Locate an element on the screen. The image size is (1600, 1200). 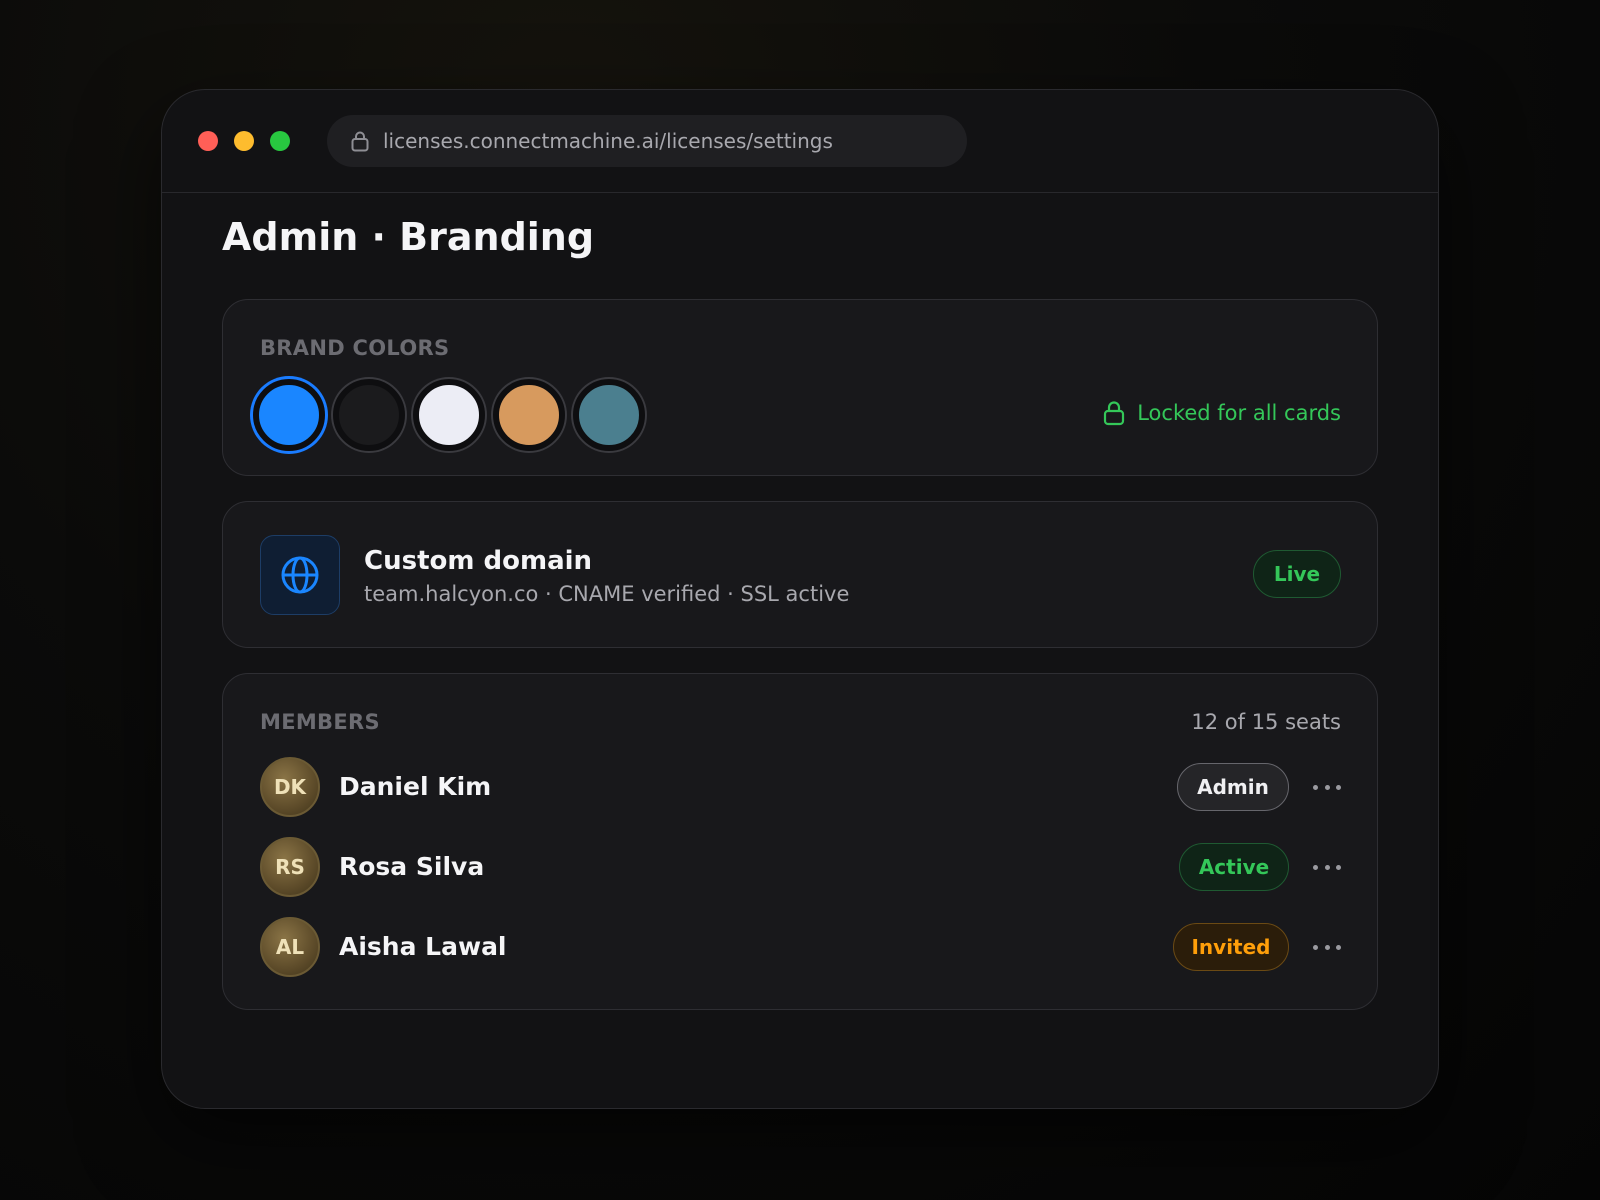
avatar: RS is located at coordinates (290, 867).